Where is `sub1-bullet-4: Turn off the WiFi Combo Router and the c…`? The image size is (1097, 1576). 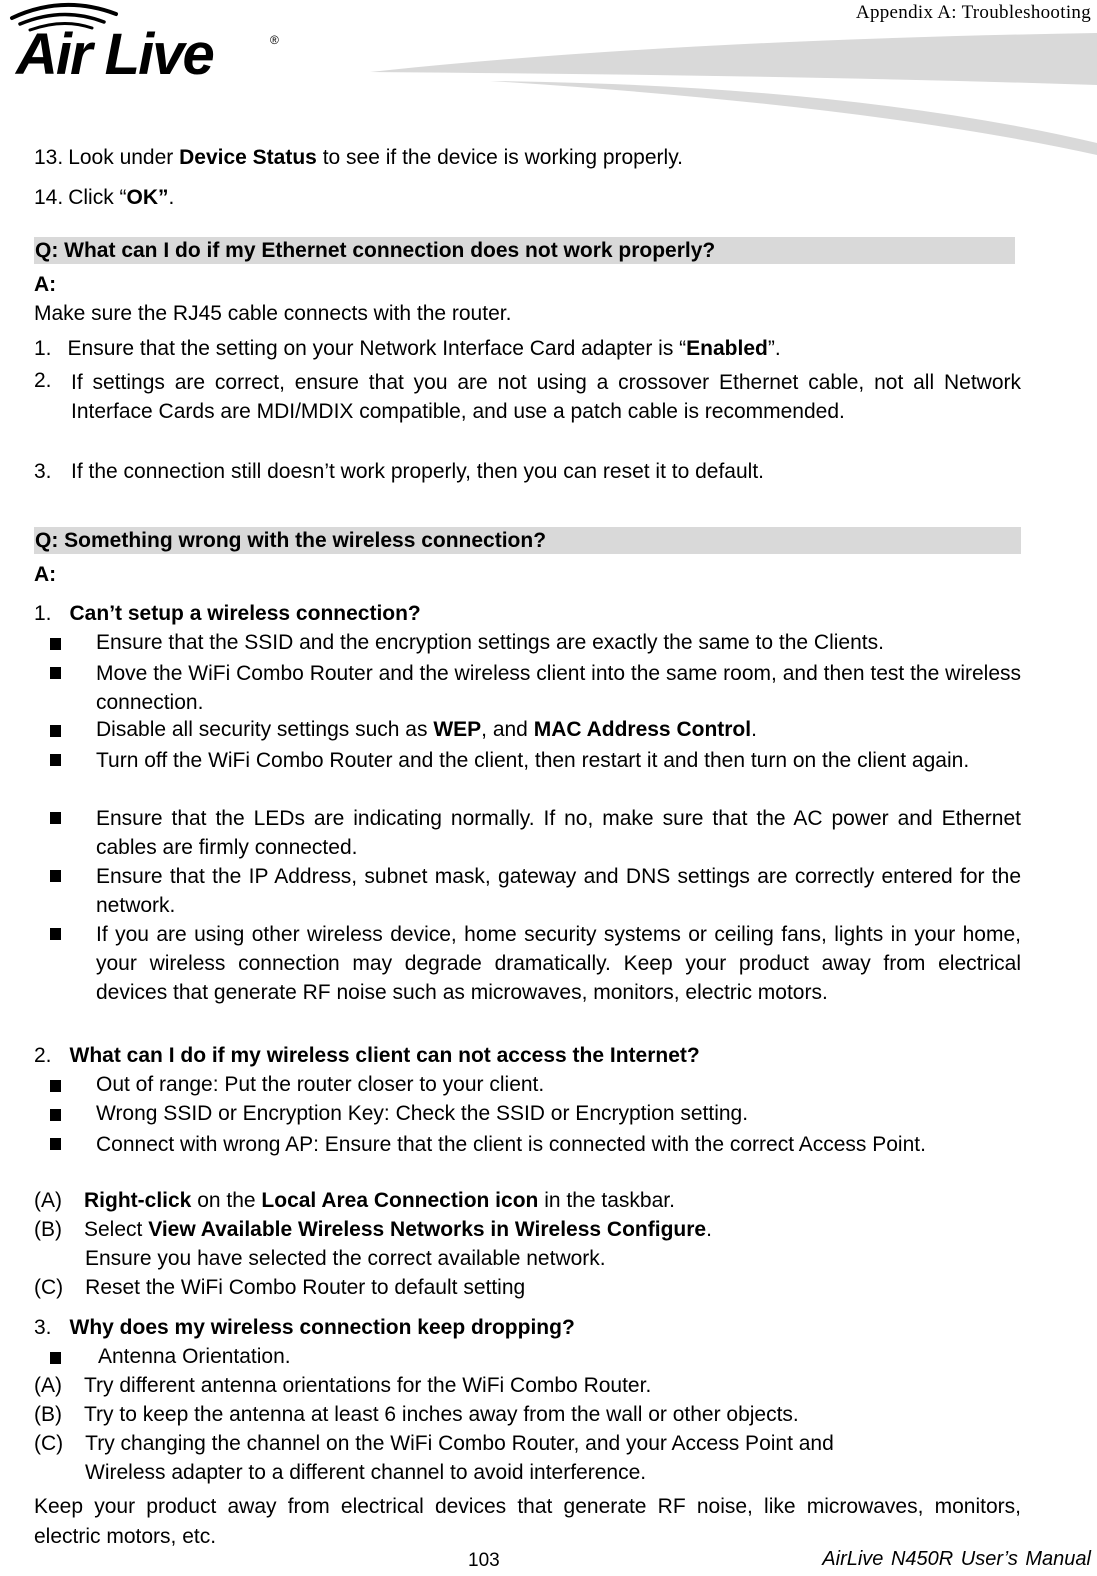 sub1-bullet-4: Turn off the WiFi Combo Router and the c… is located at coordinates (533, 760).